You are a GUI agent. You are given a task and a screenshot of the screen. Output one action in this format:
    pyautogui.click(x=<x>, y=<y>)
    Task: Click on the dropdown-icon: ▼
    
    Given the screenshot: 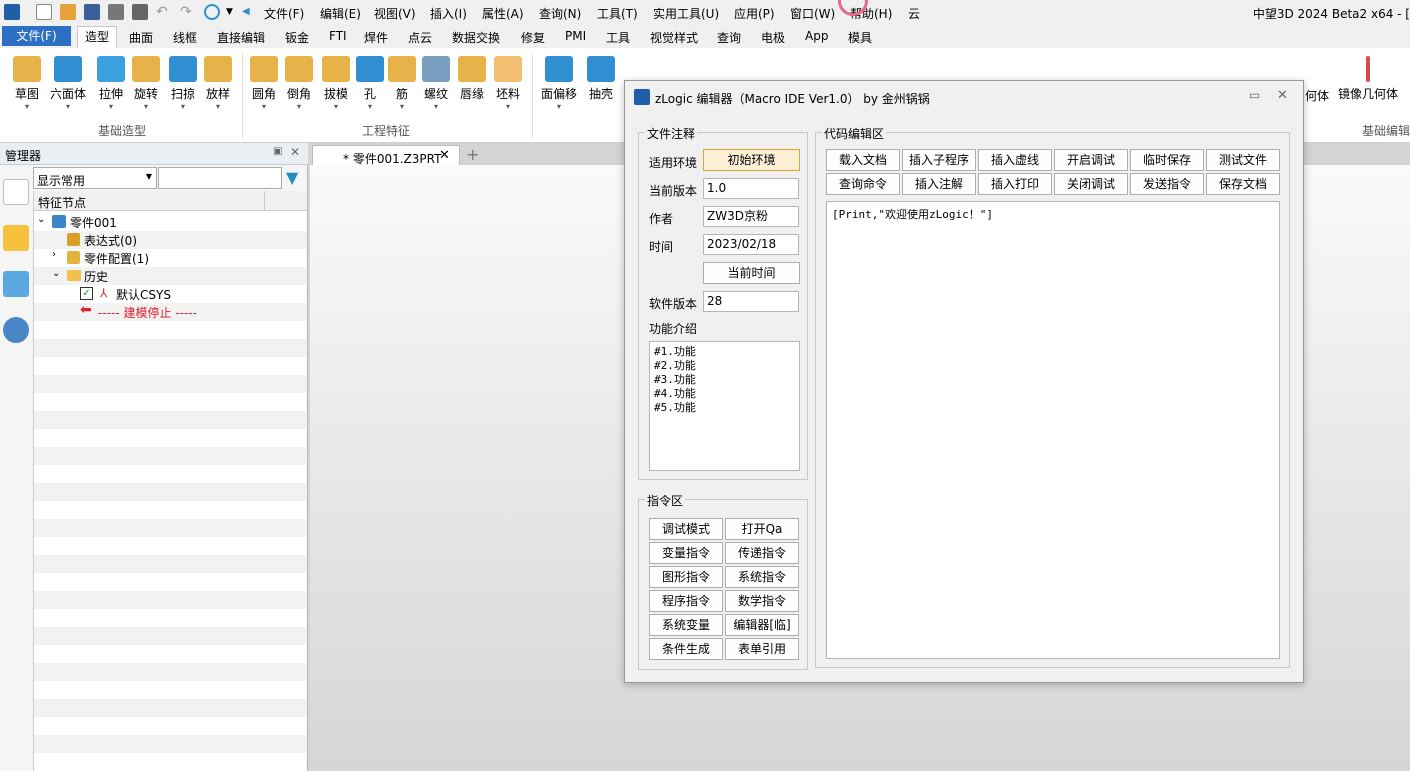 What is the action you would take?
    pyautogui.click(x=234, y=12)
    